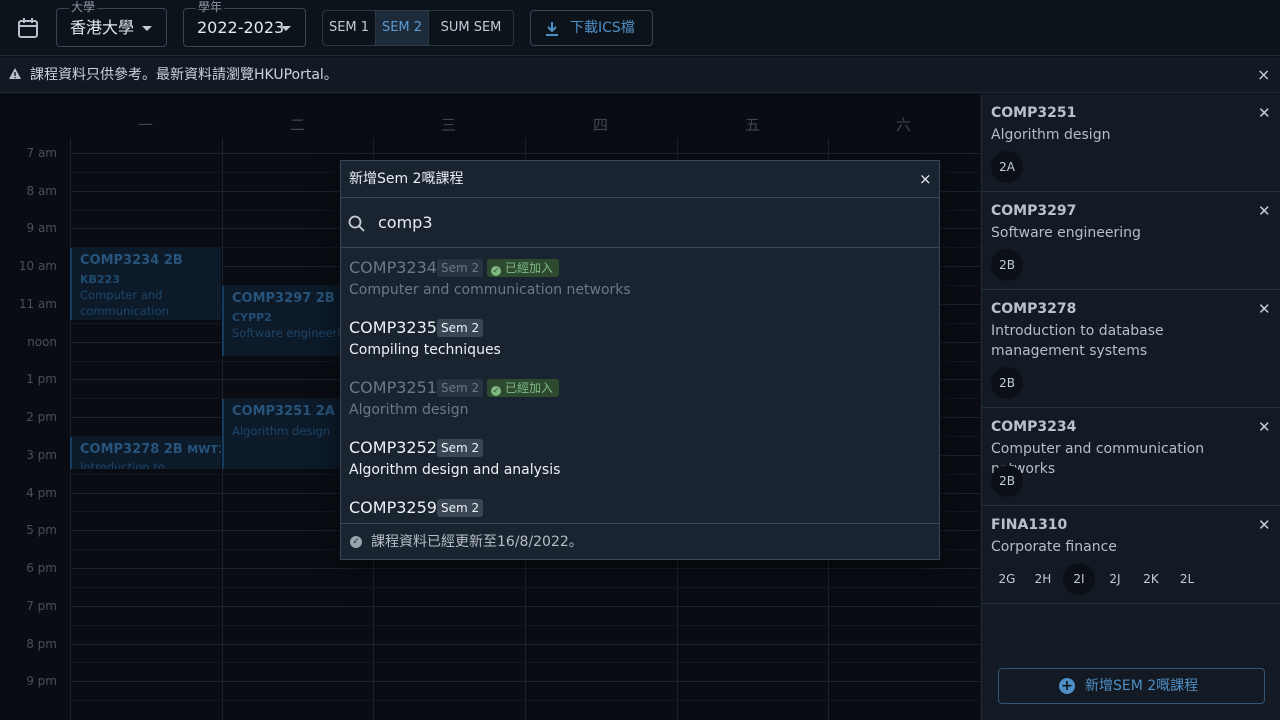 Image resolution: width=1280 pixels, height=720 pixels. What do you see at coordinates (490, 290) in the screenshot?
I see `result-name: Computer and communication networks` at bounding box center [490, 290].